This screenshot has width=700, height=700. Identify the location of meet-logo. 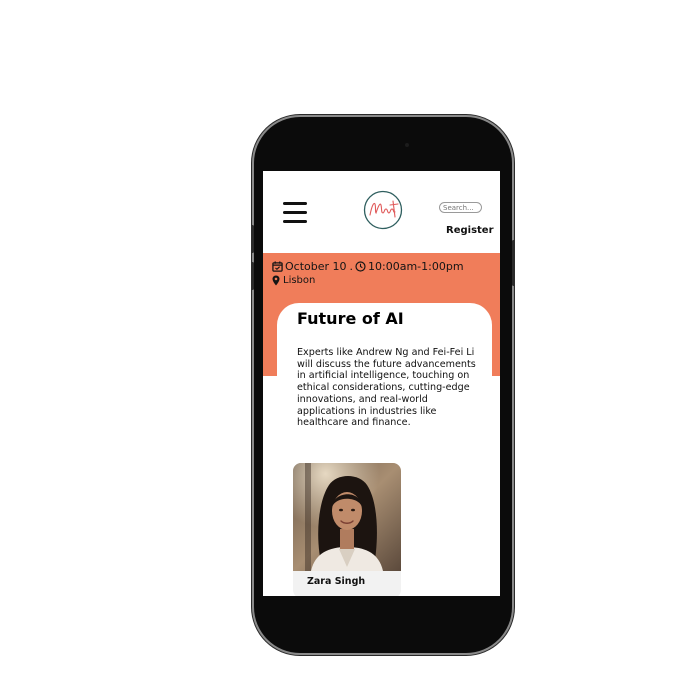
(383, 210).